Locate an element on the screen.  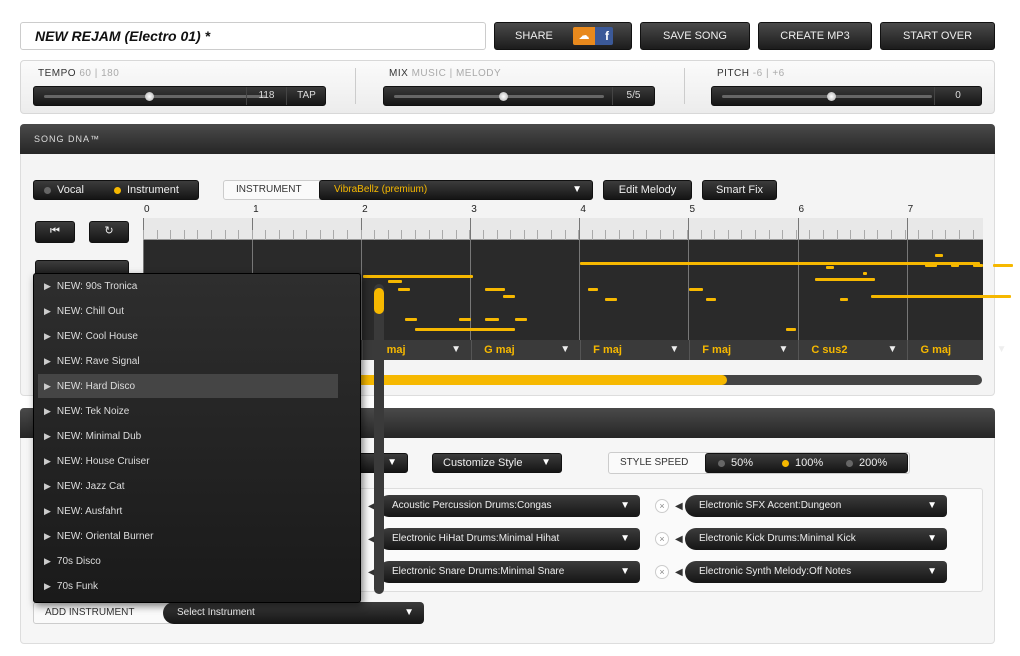
divider is located at coordinates (684, 86).